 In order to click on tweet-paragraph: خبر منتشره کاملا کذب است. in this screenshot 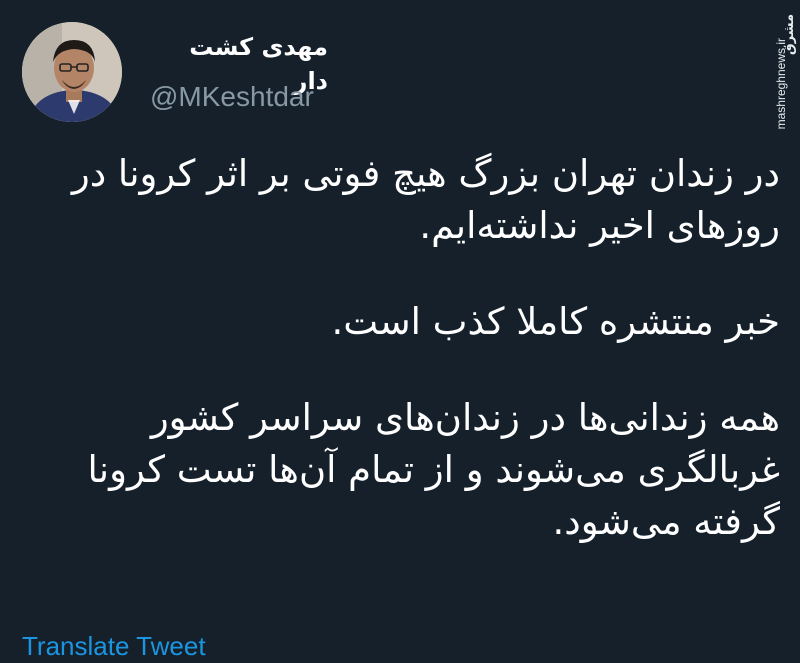, I will do `click(400, 322)`.